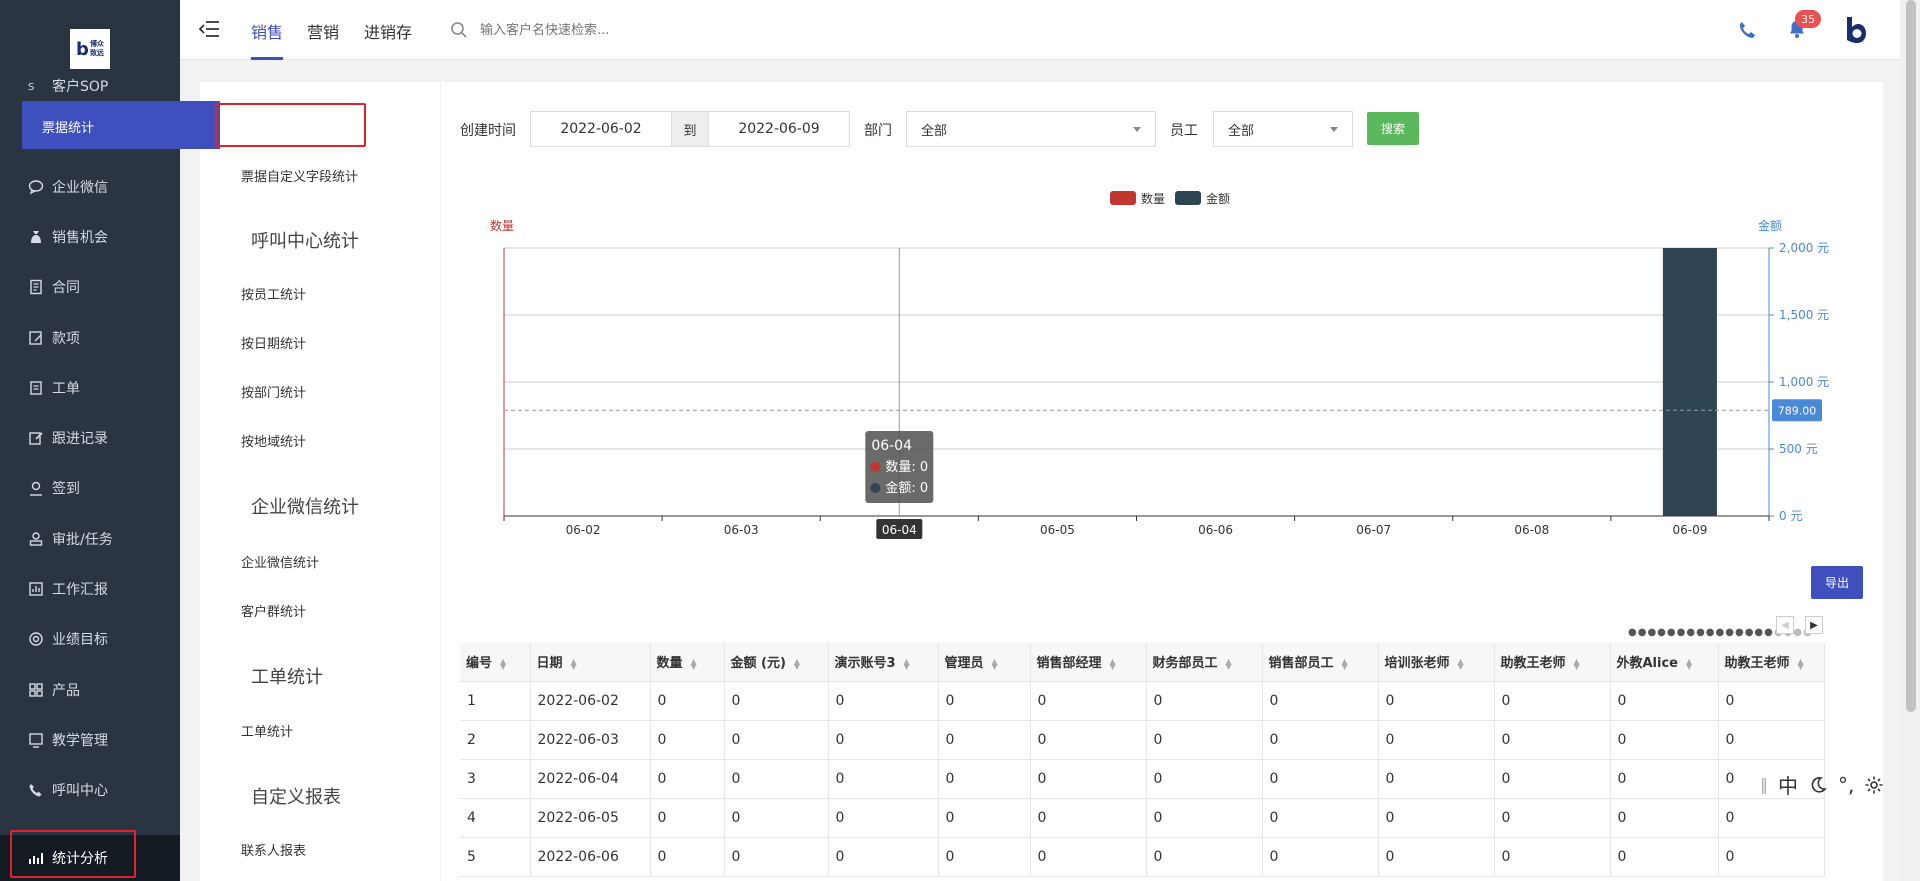 Image resolution: width=1920 pixels, height=881 pixels. Describe the element at coordinates (210, 29) in the screenshot. I see `menu-collapse-icon` at that location.